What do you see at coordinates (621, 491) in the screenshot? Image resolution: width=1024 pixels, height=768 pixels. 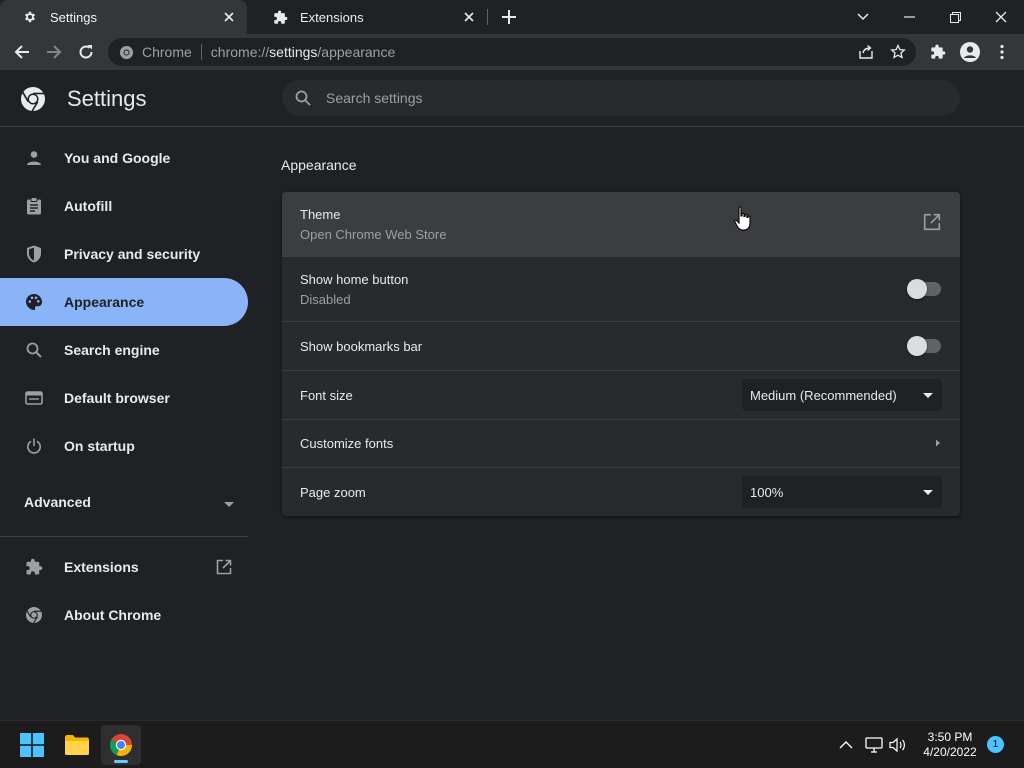 I see `page-zoom-row: Page zoom 100%` at bounding box center [621, 491].